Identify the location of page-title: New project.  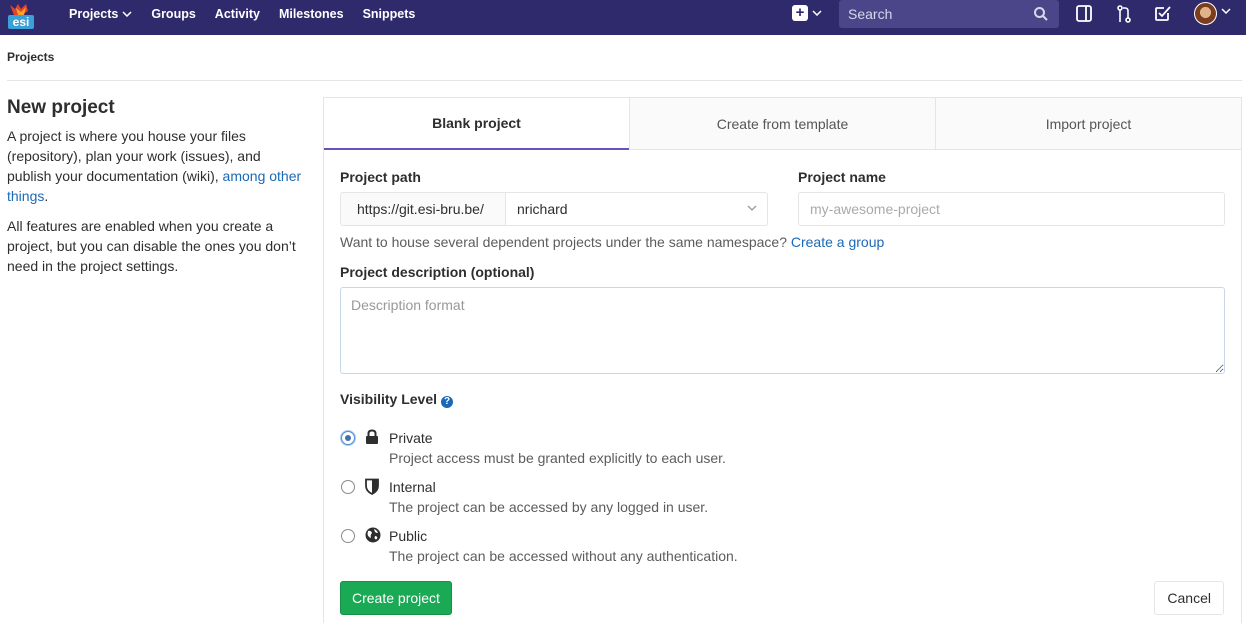
(61, 107).